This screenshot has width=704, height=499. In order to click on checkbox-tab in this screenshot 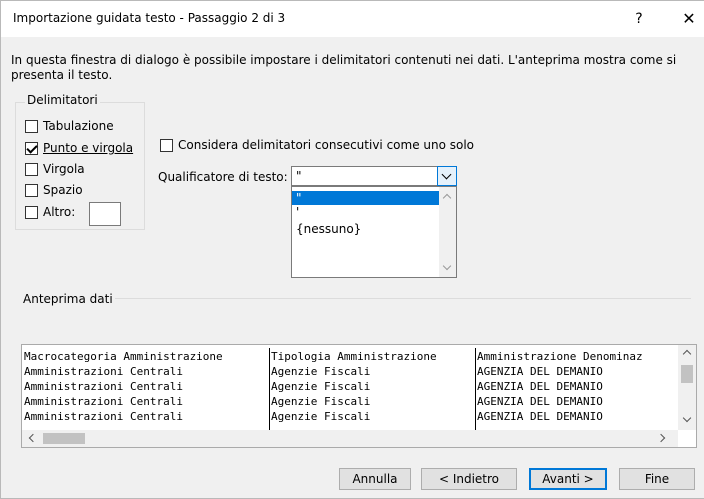, I will do `click(31, 126)`.